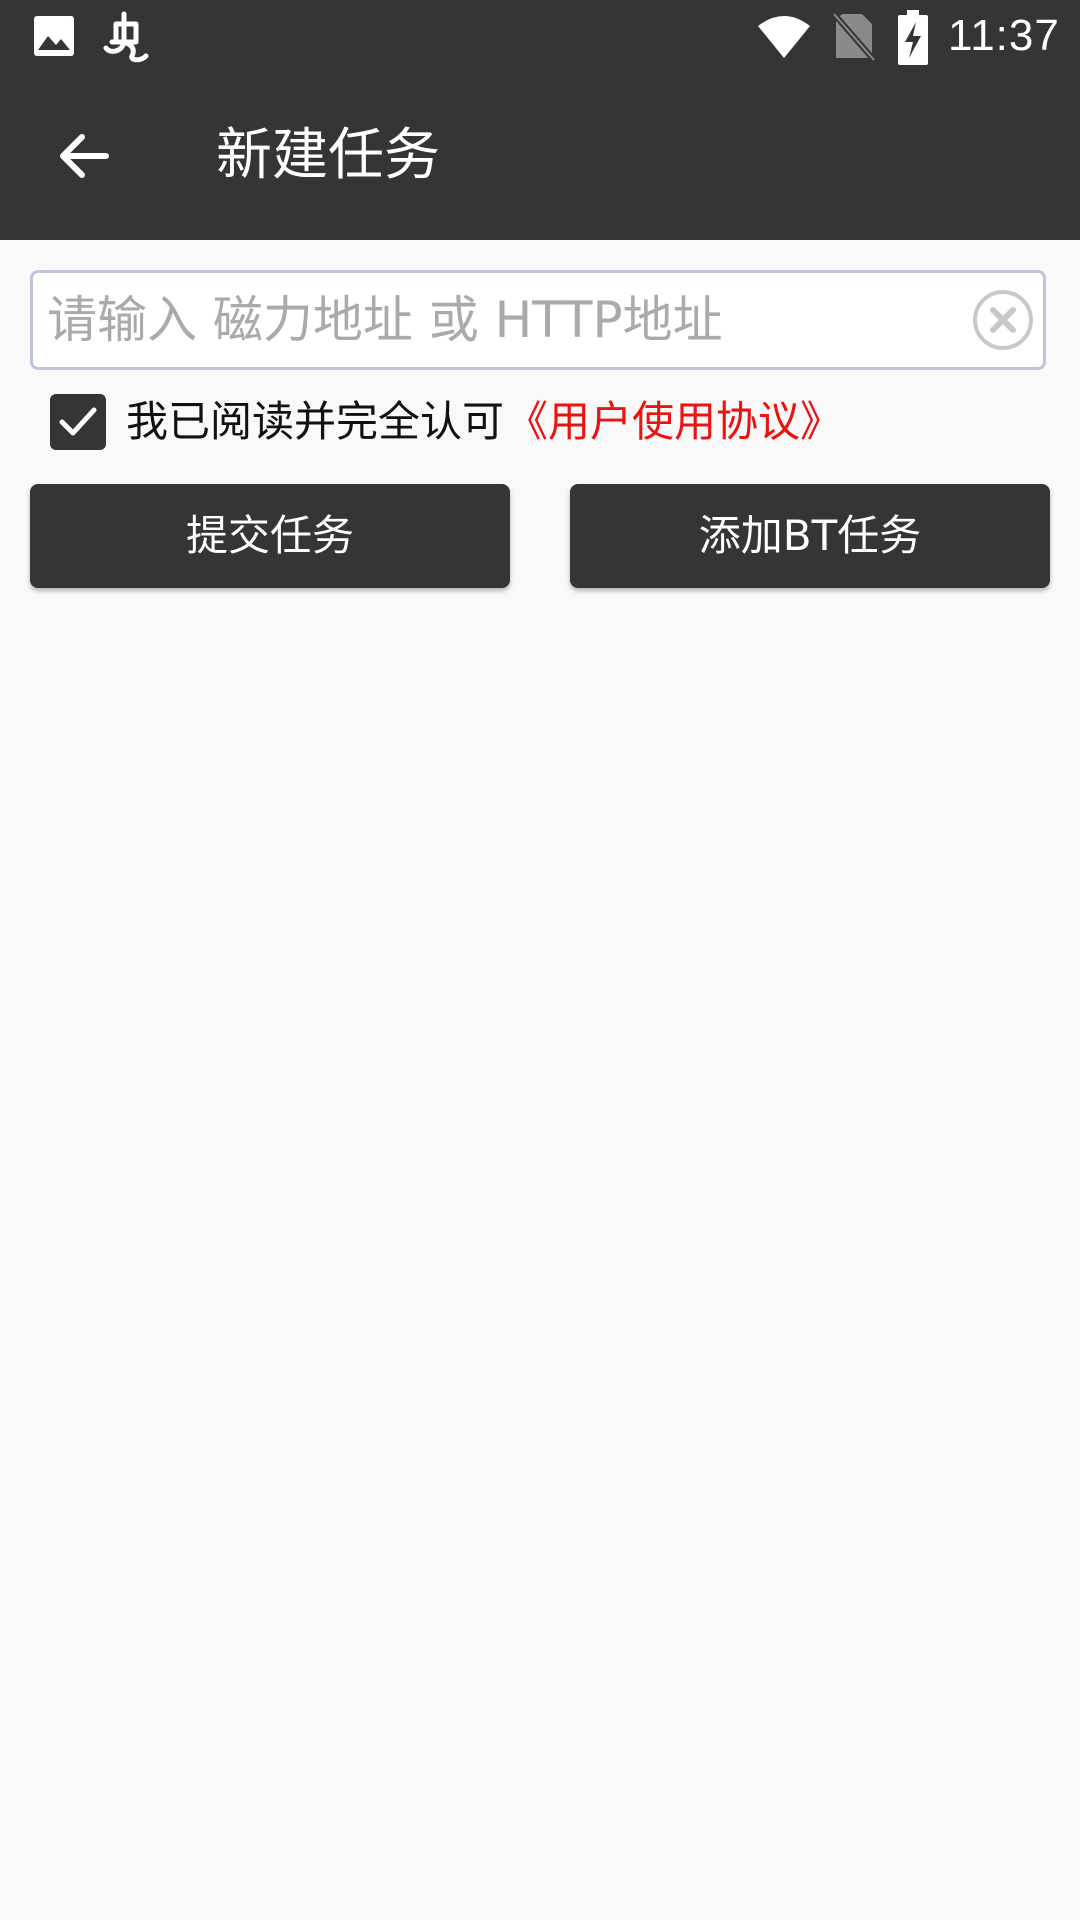  I want to click on clear-circle-icon, so click(1003, 320).